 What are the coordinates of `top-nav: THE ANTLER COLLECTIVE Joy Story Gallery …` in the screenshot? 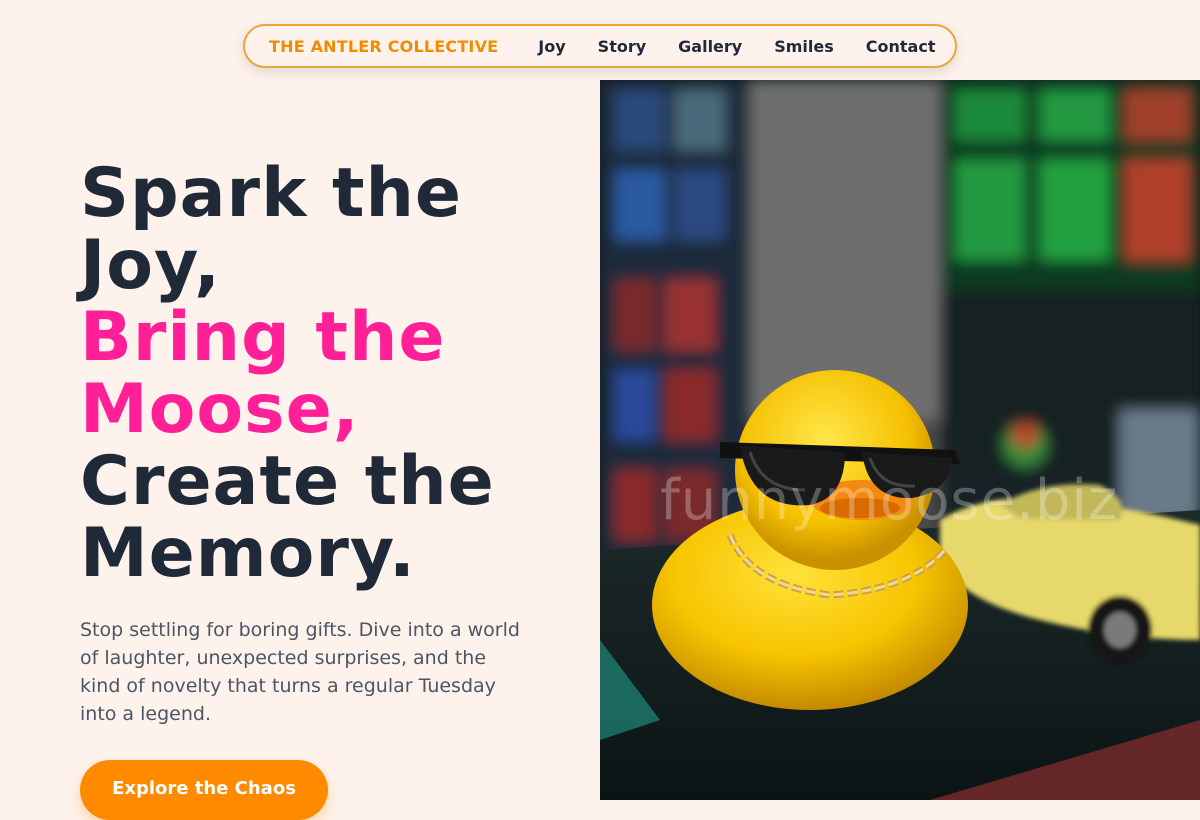 It's located at (600, 46).